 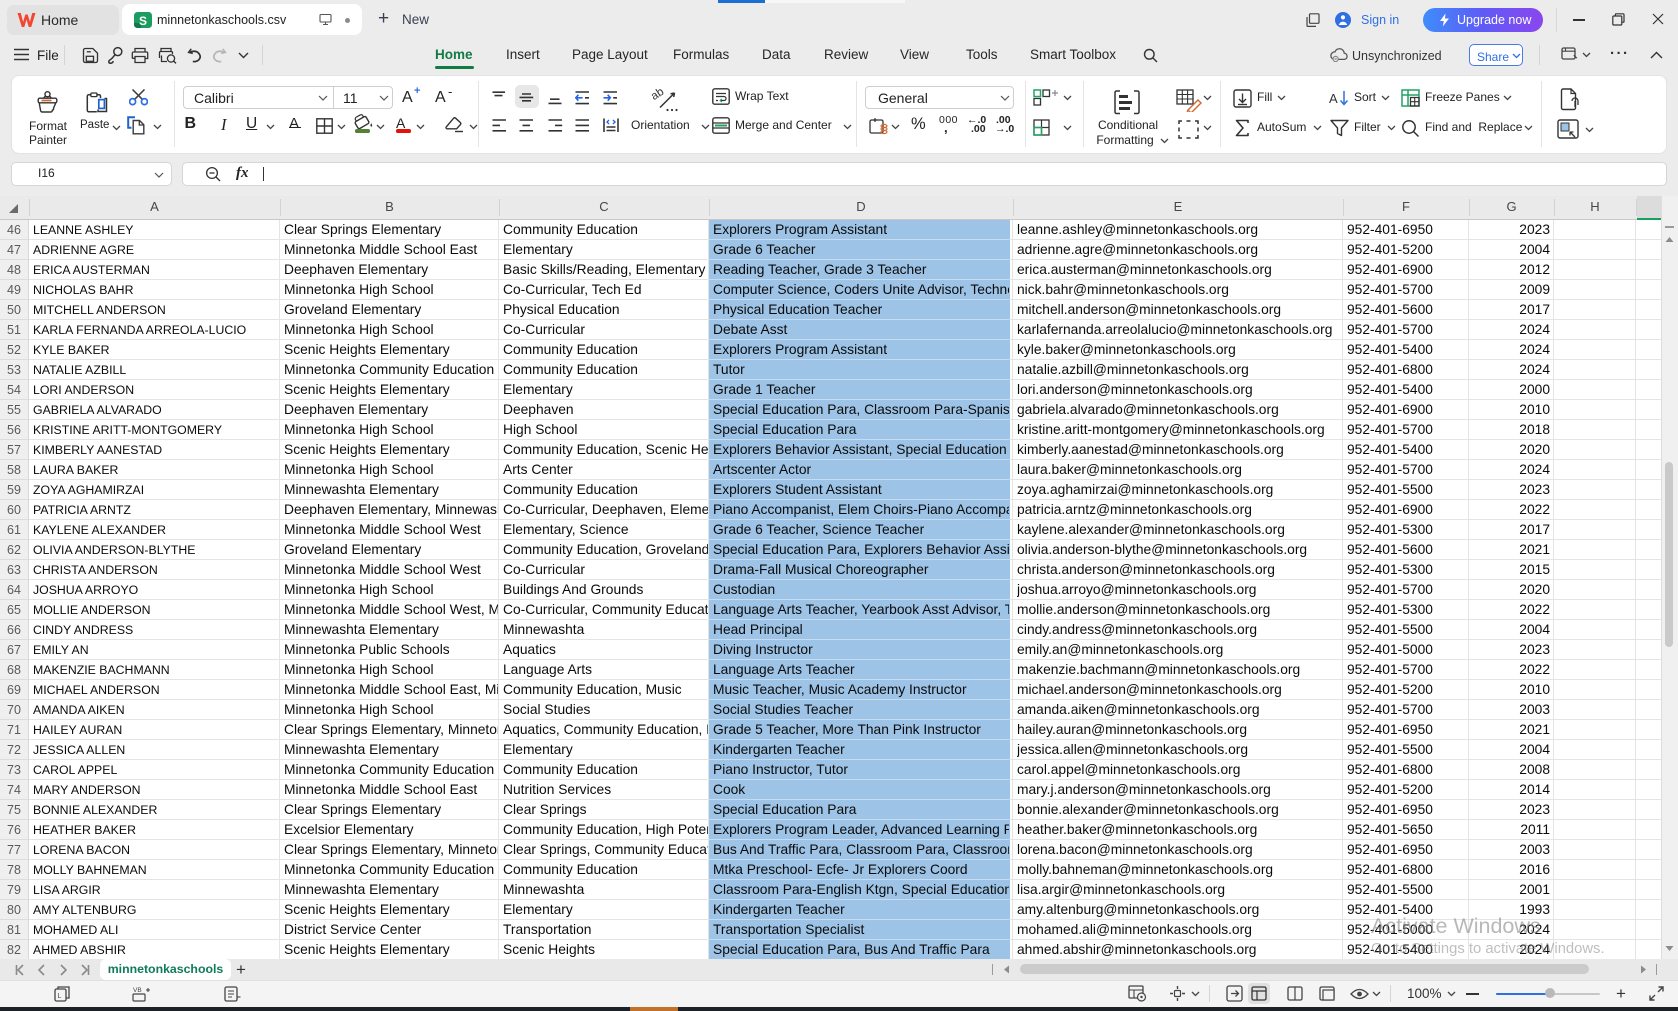 What do you see at coordinates (60, 996) in the screenshot?
I see `svg-text: L` at bounding box center [60, 996].